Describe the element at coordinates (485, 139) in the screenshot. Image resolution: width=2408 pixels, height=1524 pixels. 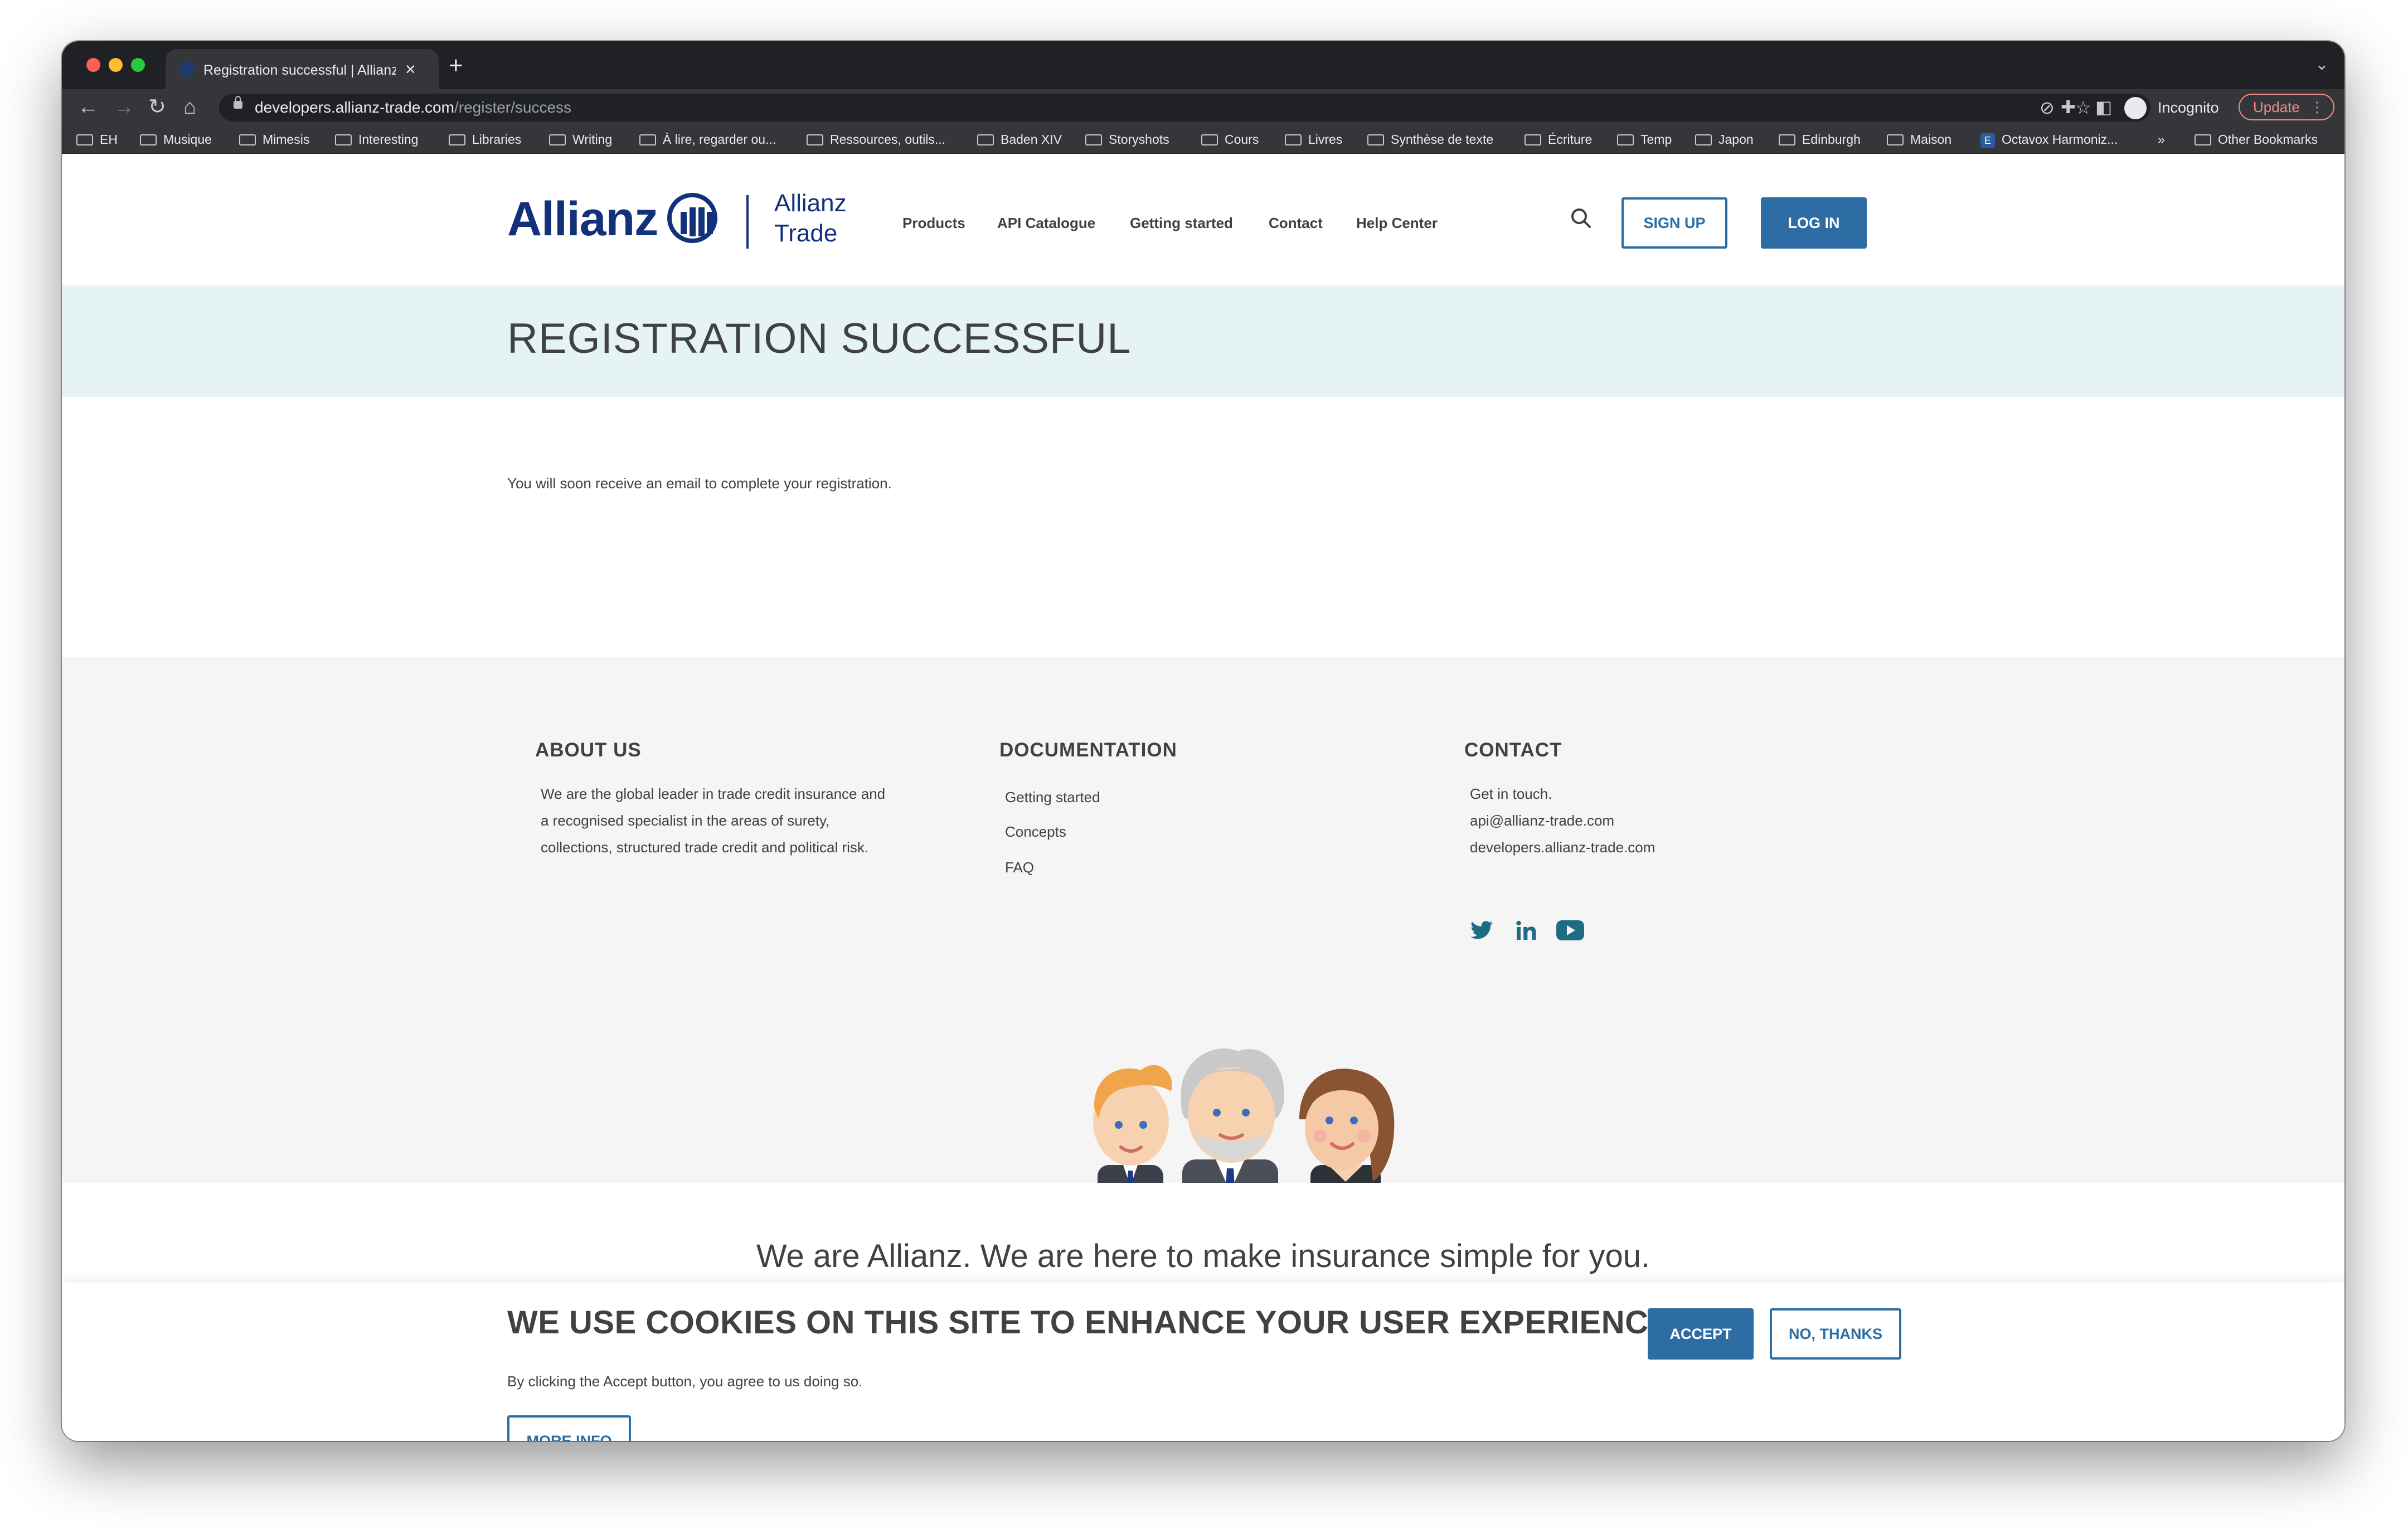
I see `bookmark-item: Libraries` at that location.